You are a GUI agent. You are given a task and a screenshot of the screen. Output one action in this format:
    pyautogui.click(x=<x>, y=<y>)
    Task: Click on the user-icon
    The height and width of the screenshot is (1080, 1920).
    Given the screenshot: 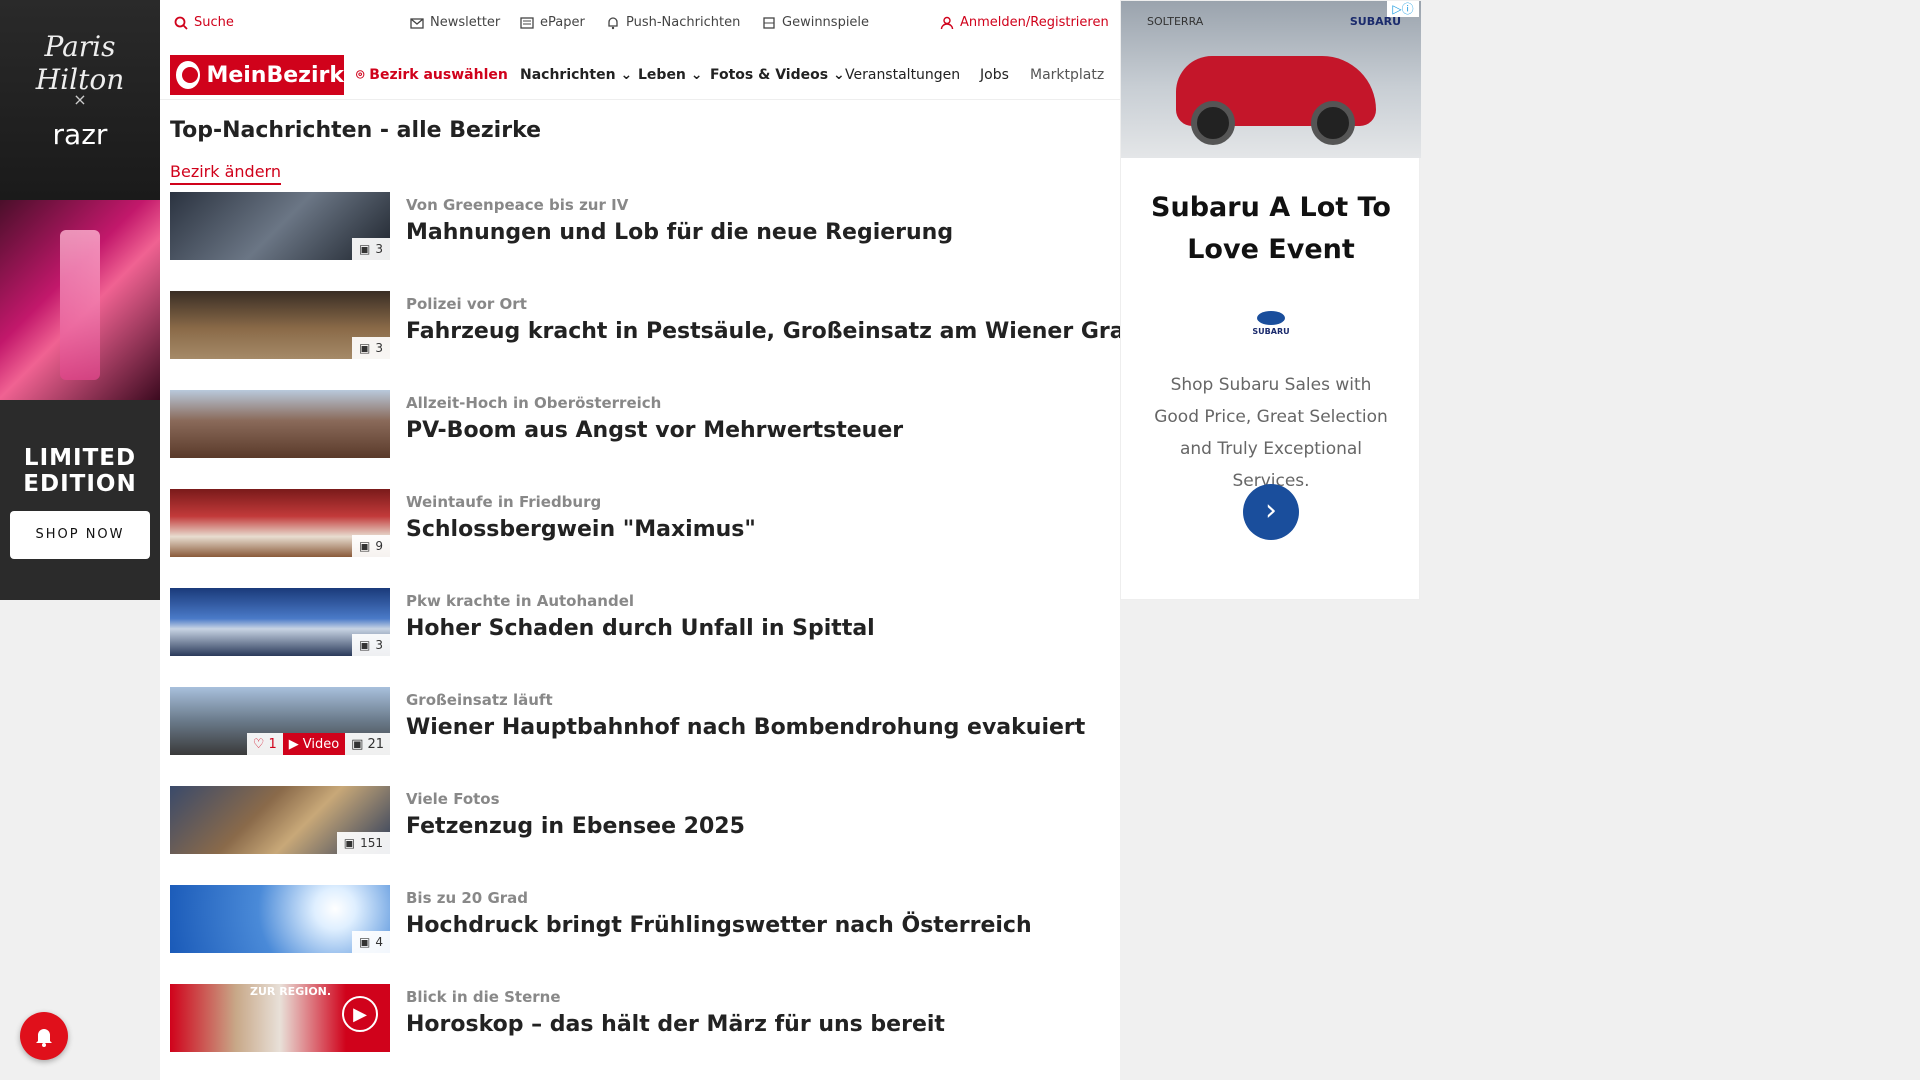 What is the action you would take?
    pyautogui.click(x=947, y=22)
    